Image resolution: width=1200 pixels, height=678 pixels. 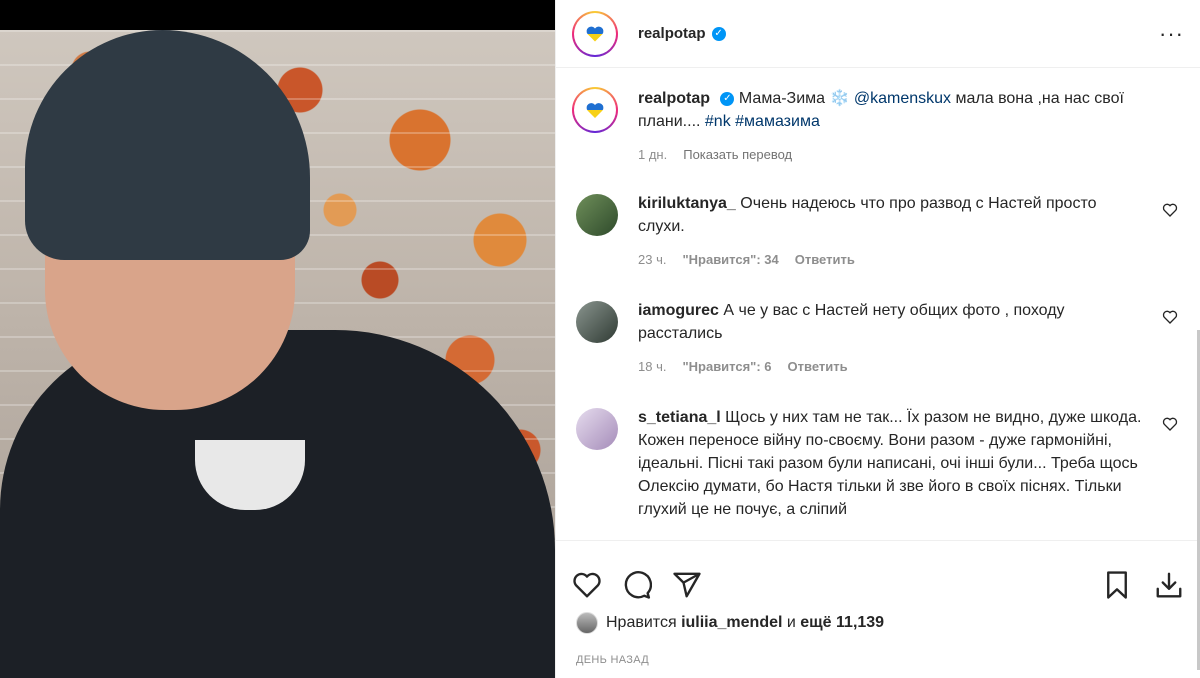 What do you see at coordinates (672, 33) in the screenshot?
I see `author-username: realpotap` at bounding box center [672, 33].